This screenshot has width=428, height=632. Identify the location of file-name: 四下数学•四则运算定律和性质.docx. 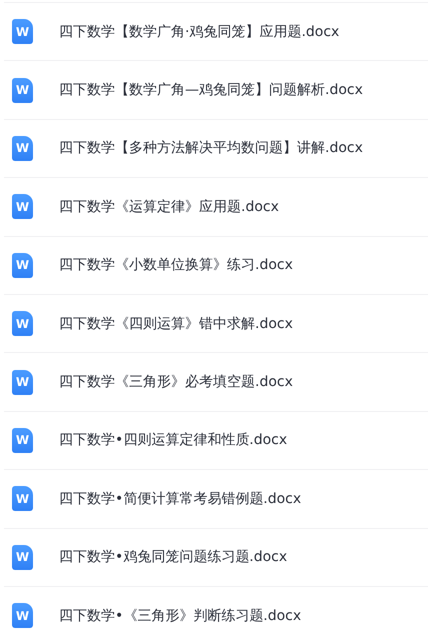
(173, 440).